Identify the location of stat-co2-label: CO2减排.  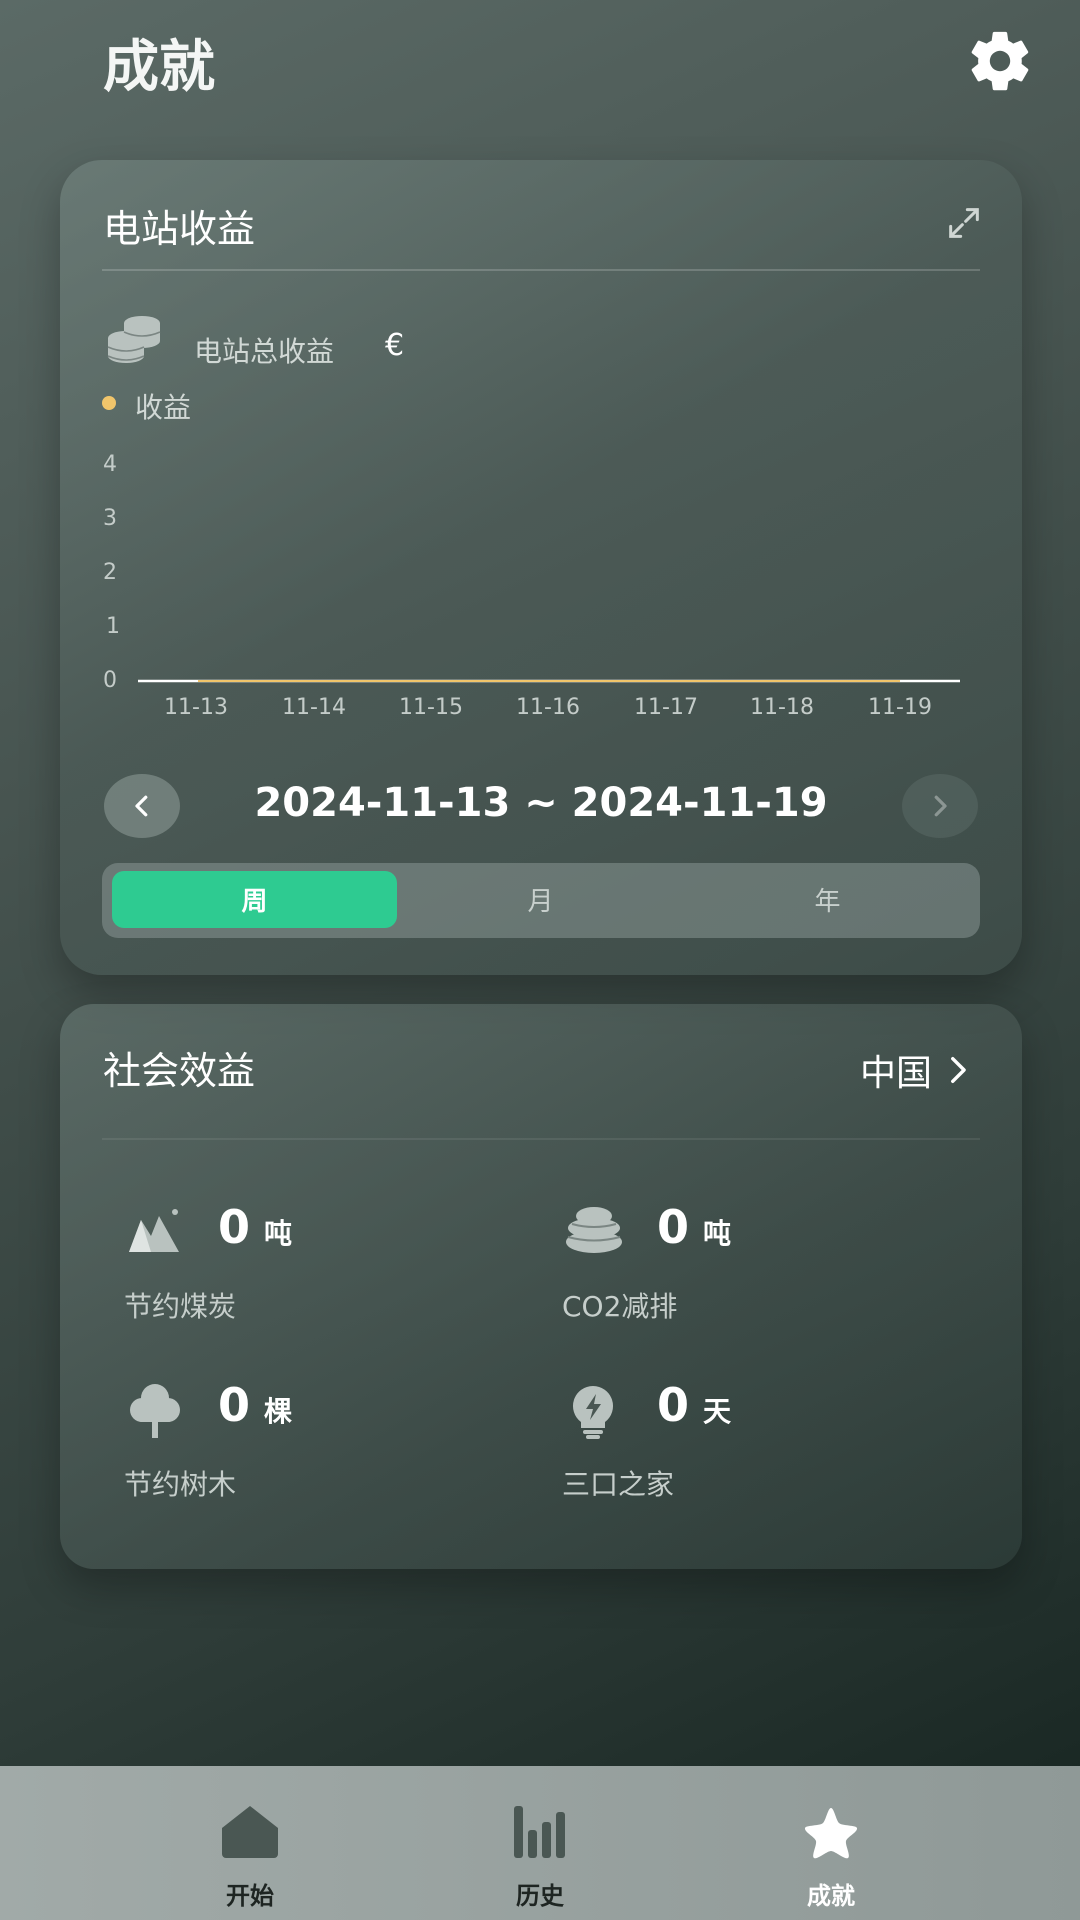
(620, 1306).